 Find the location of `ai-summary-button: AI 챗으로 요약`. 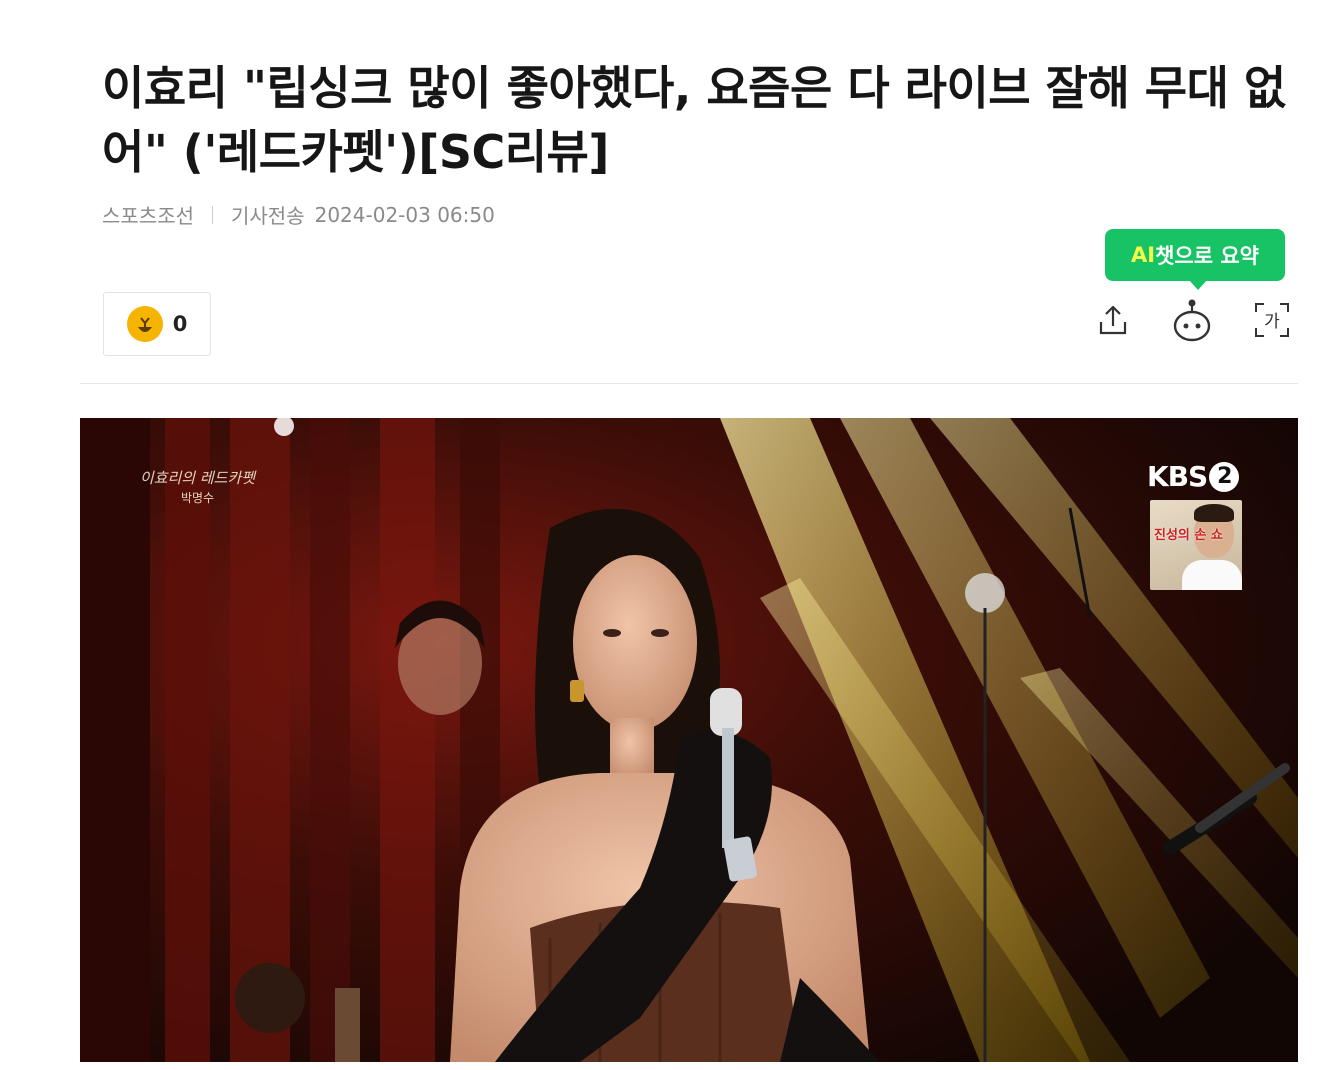

ai-summary-button: AI 챗으로 요약 is located at coordinates (1195, 259).